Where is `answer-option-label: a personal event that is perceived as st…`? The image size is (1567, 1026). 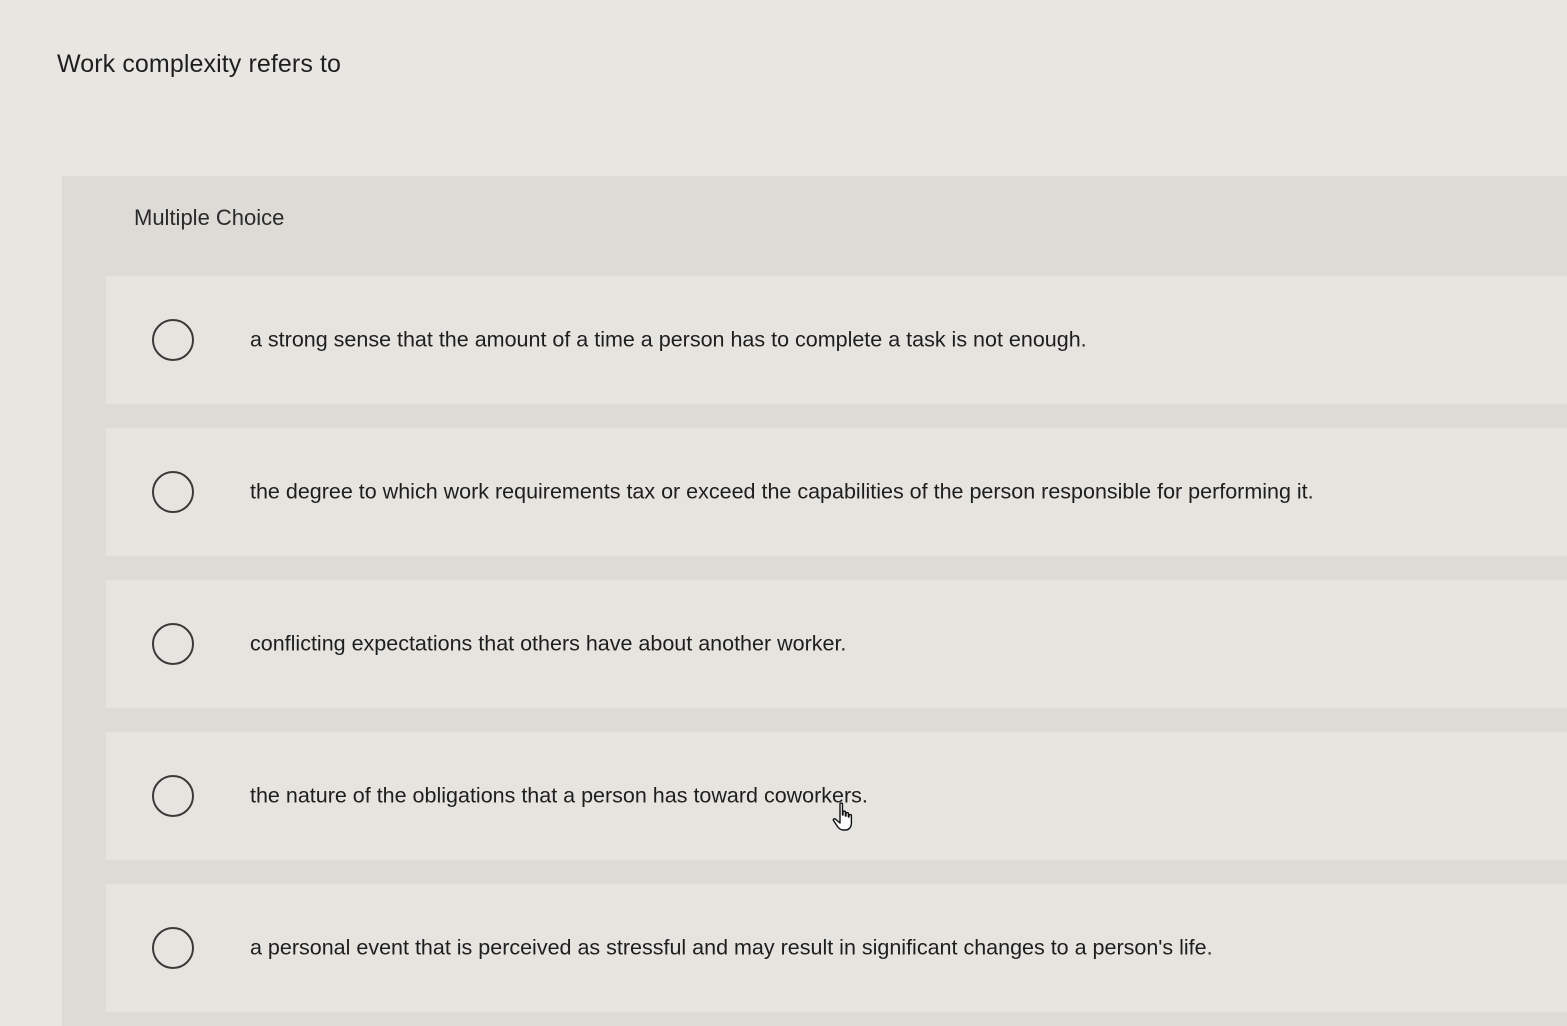 answer-option-label: a personal event that is perceived as st… is located at coordinates (731, 948).